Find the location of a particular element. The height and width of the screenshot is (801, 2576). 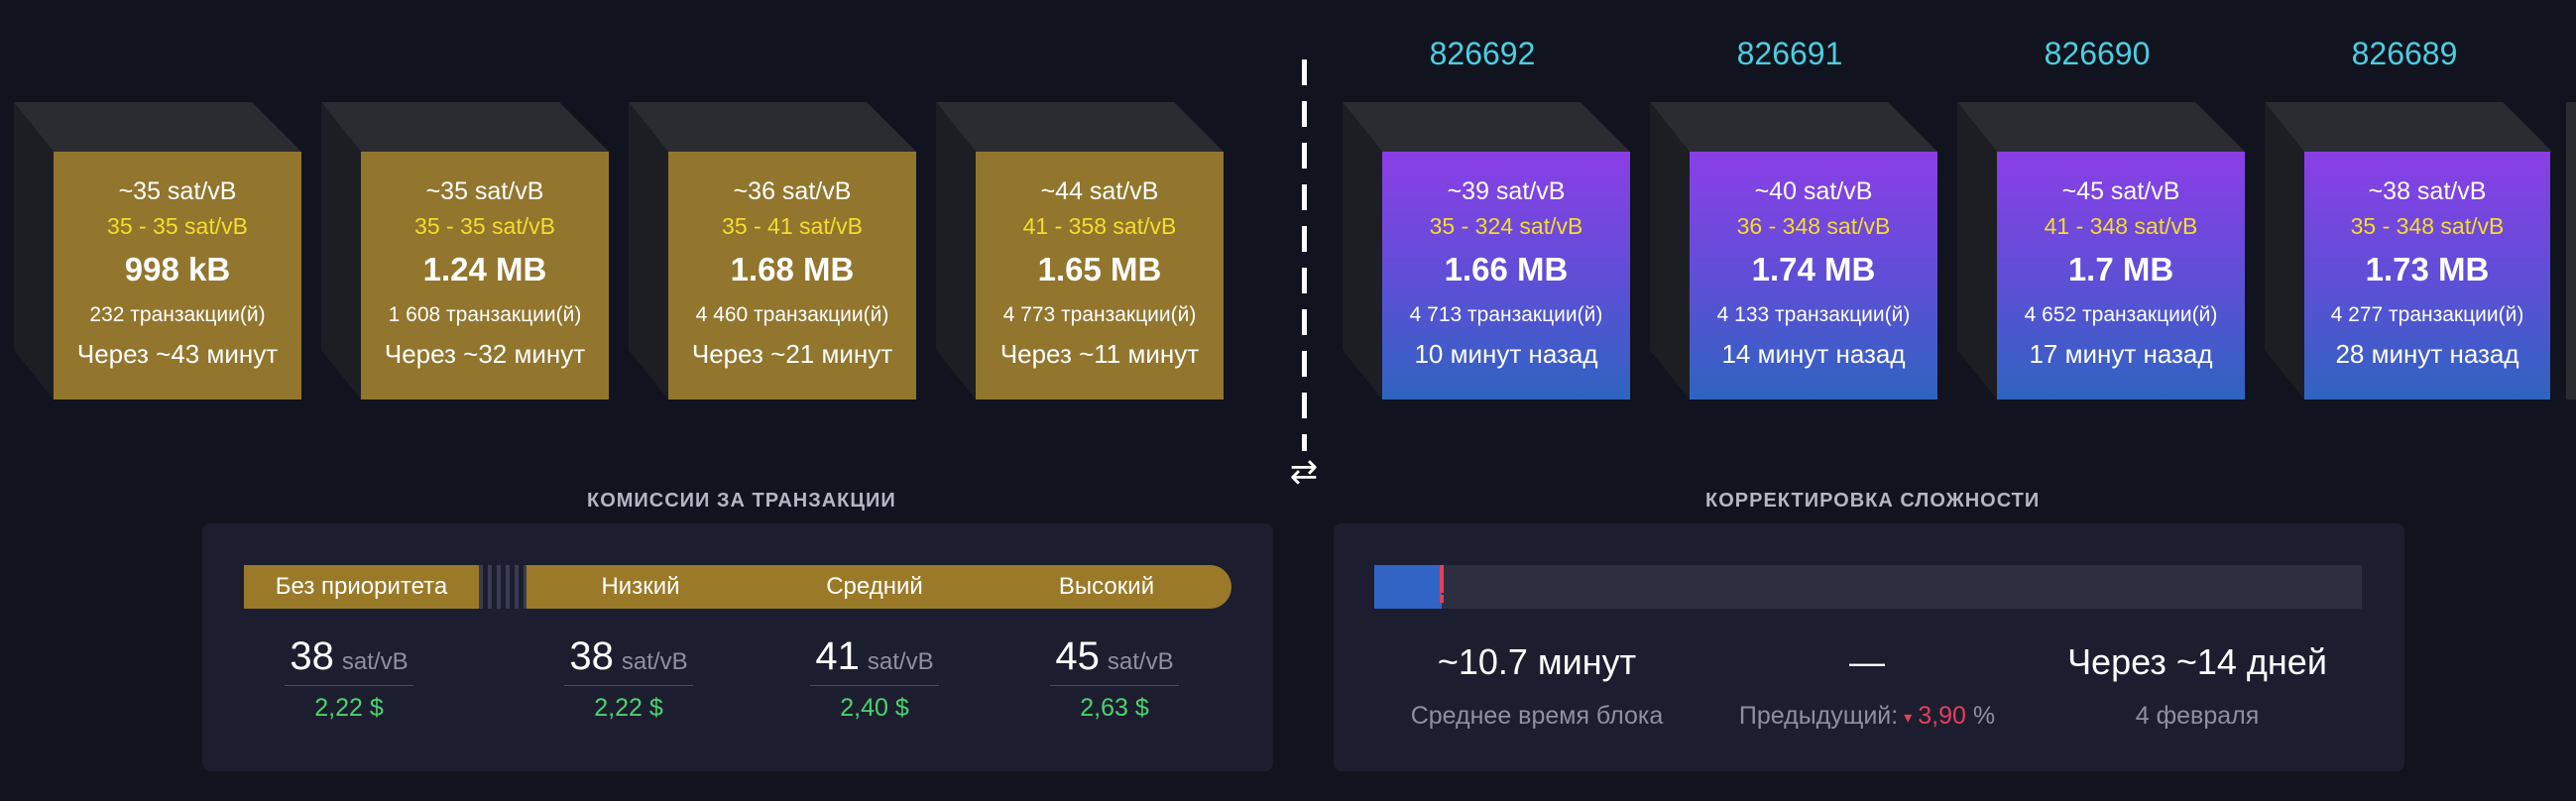

block-fee-range: 35 - 348 sat/vB is located at coordinates (2428, 226).